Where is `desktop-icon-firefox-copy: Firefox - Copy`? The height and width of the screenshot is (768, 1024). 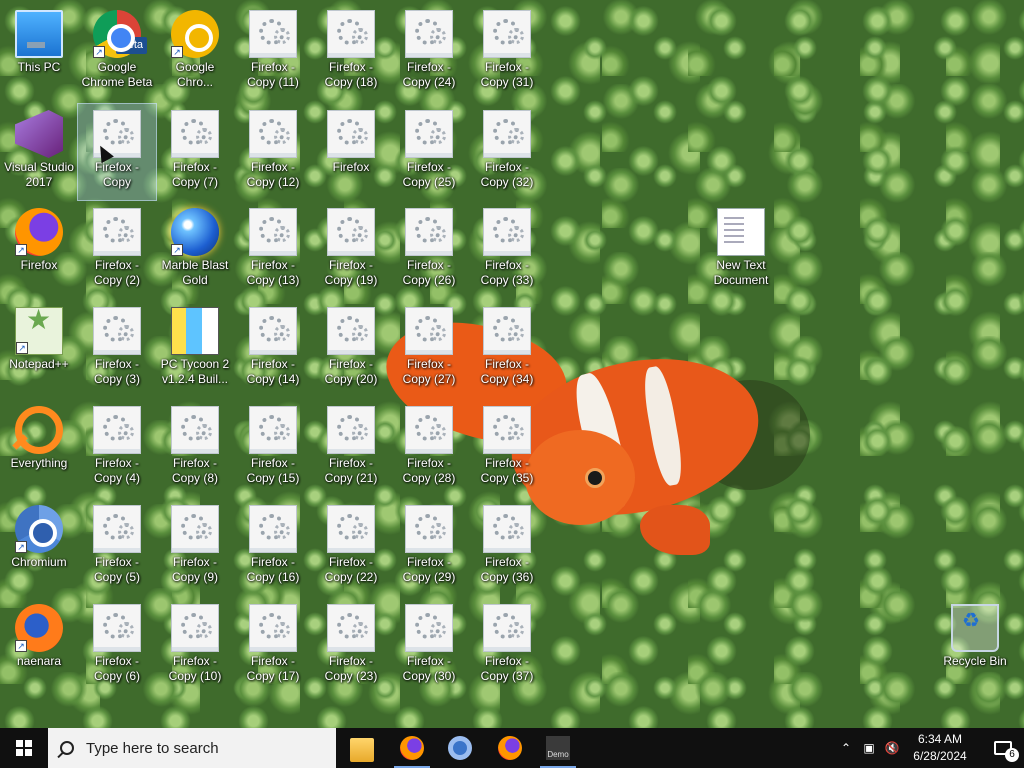 desktop-icon-firefox-copy: Firefox - Copy is located at coordinates (117, 152).